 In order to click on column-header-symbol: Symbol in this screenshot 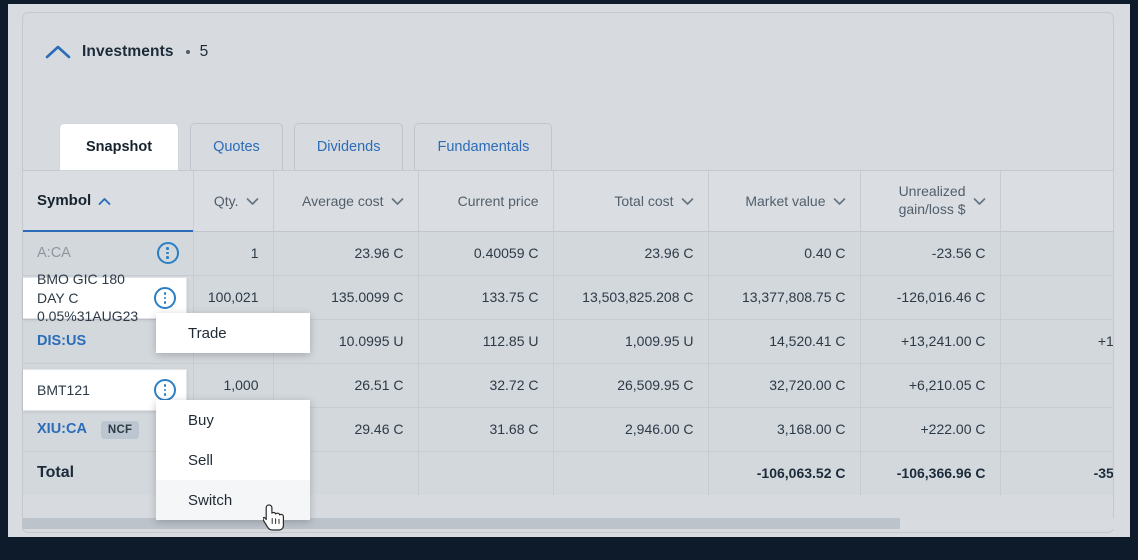, I will do `click(108, 201)`.